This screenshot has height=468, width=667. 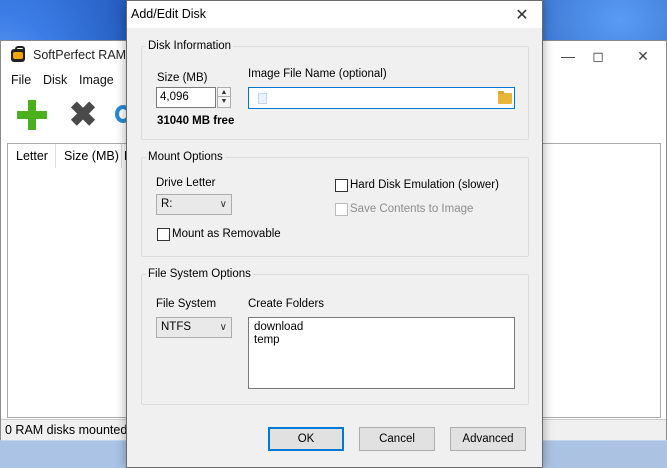 I want to click on create-folders-textarea: download temp, so click(x=381, y=353).